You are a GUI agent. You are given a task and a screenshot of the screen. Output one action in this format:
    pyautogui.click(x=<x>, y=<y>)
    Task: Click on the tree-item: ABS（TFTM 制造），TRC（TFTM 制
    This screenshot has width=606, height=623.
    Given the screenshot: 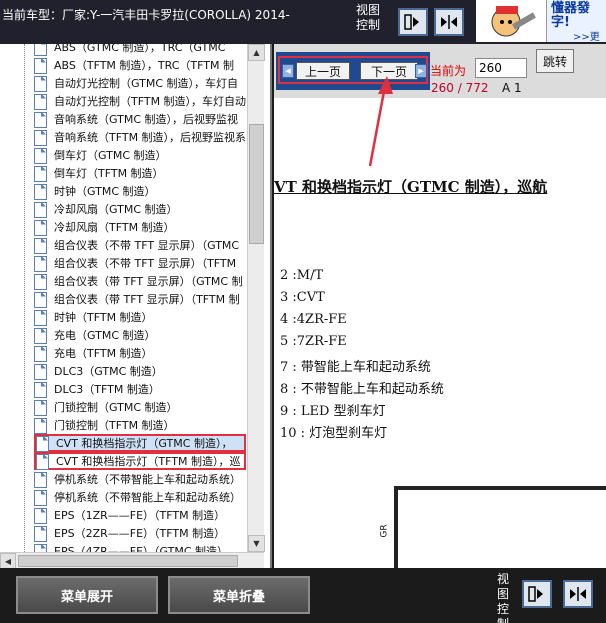 What is the action you would take?
    pyautogui.click(x=140, y=65)
    